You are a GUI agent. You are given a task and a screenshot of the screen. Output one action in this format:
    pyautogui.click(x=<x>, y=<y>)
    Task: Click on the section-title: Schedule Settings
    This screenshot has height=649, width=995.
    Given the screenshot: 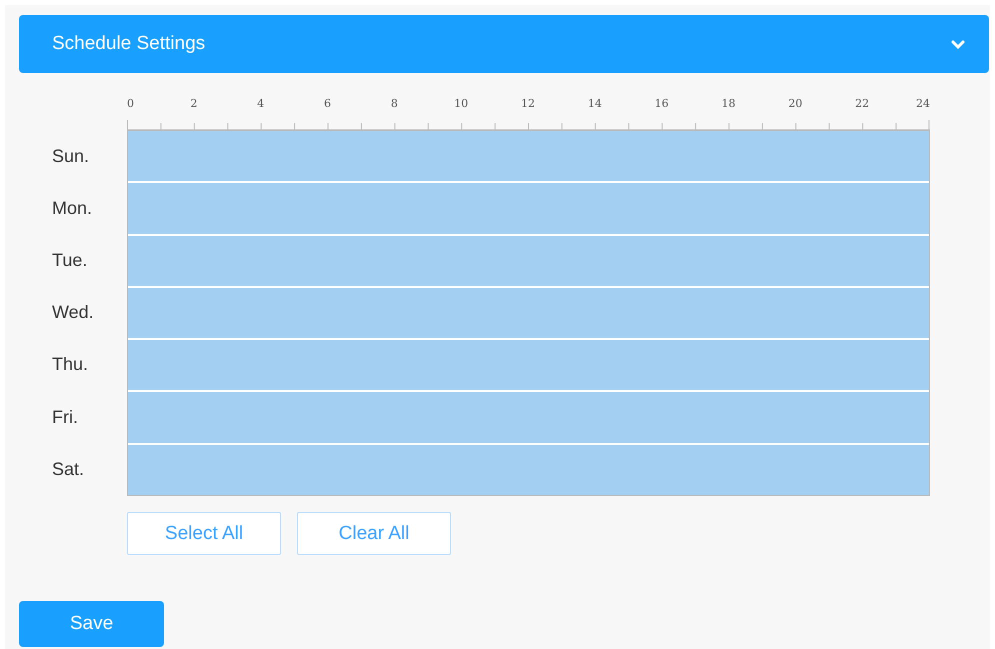 What is the action you would take?
    pyautogui.click(x=129, y=44)
    